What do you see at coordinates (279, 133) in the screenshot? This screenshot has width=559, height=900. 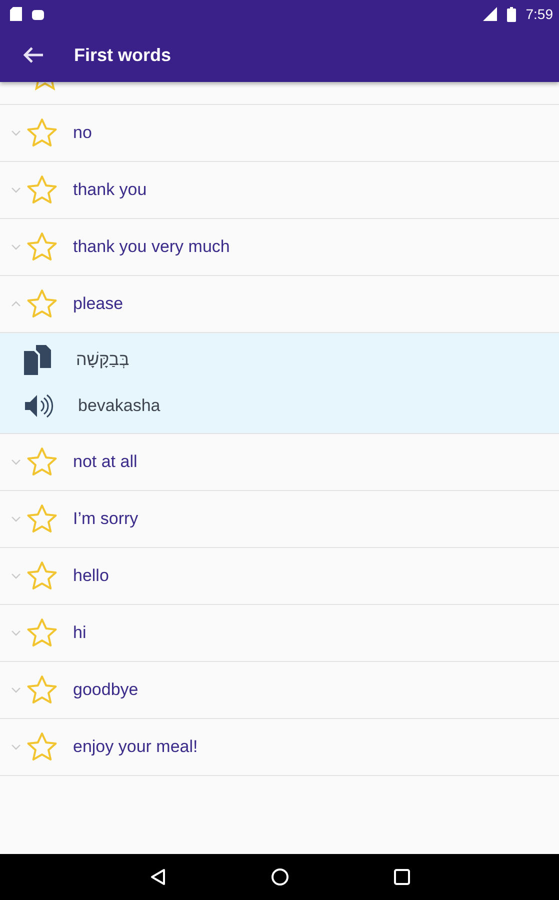 I see `word-row: no` at bounding box center [279, 133].